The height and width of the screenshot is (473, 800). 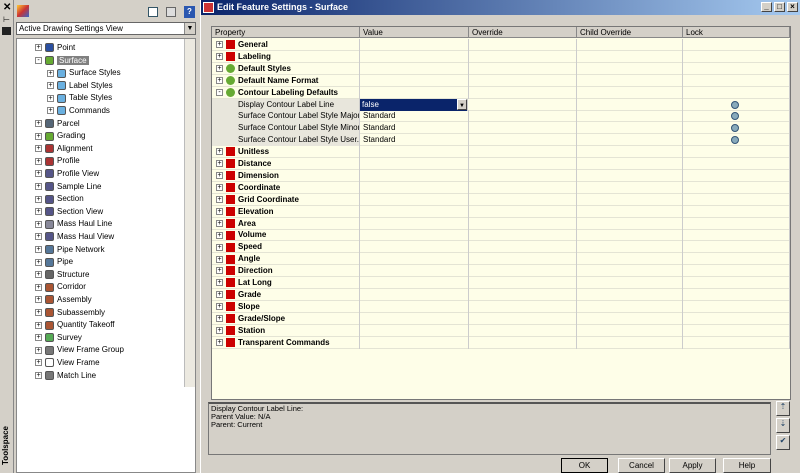 What do you see at coordinates (501, 259) in the screenshot?
I see `property-group-row: + Angle` at bounding box center [501, 259].